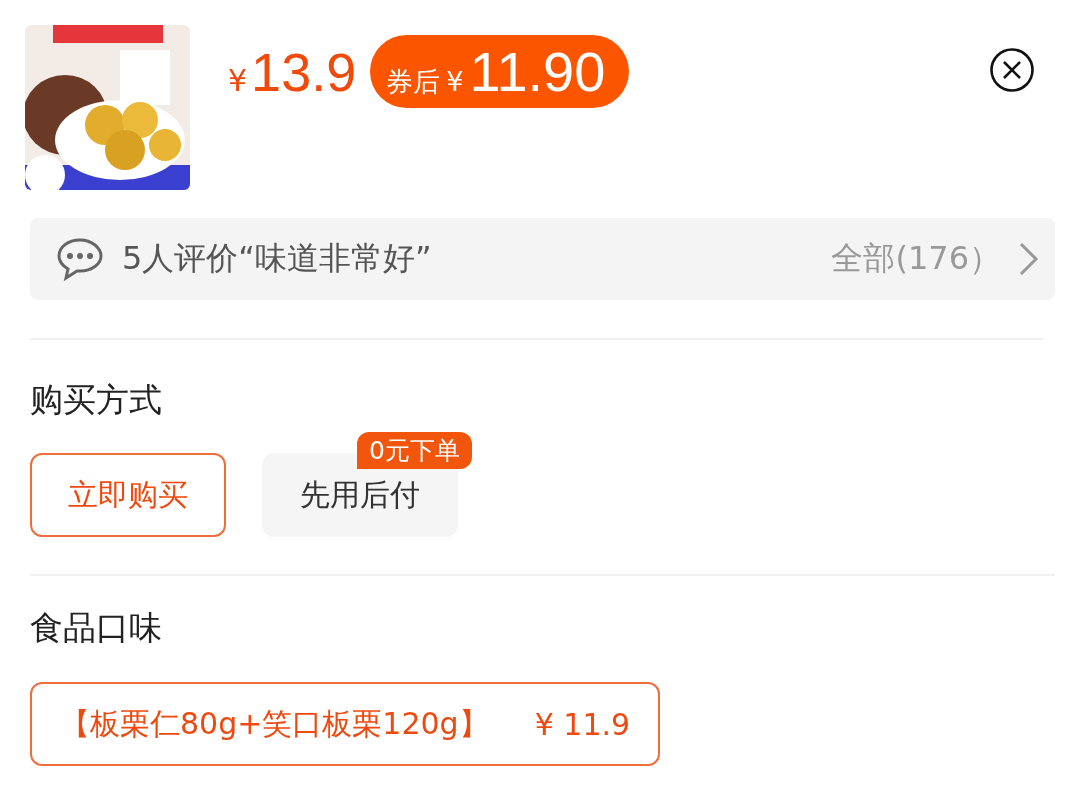  I want to click on review-summary-bar: 5人评价“味道非常好” 全部(176）, so click(542, 259).